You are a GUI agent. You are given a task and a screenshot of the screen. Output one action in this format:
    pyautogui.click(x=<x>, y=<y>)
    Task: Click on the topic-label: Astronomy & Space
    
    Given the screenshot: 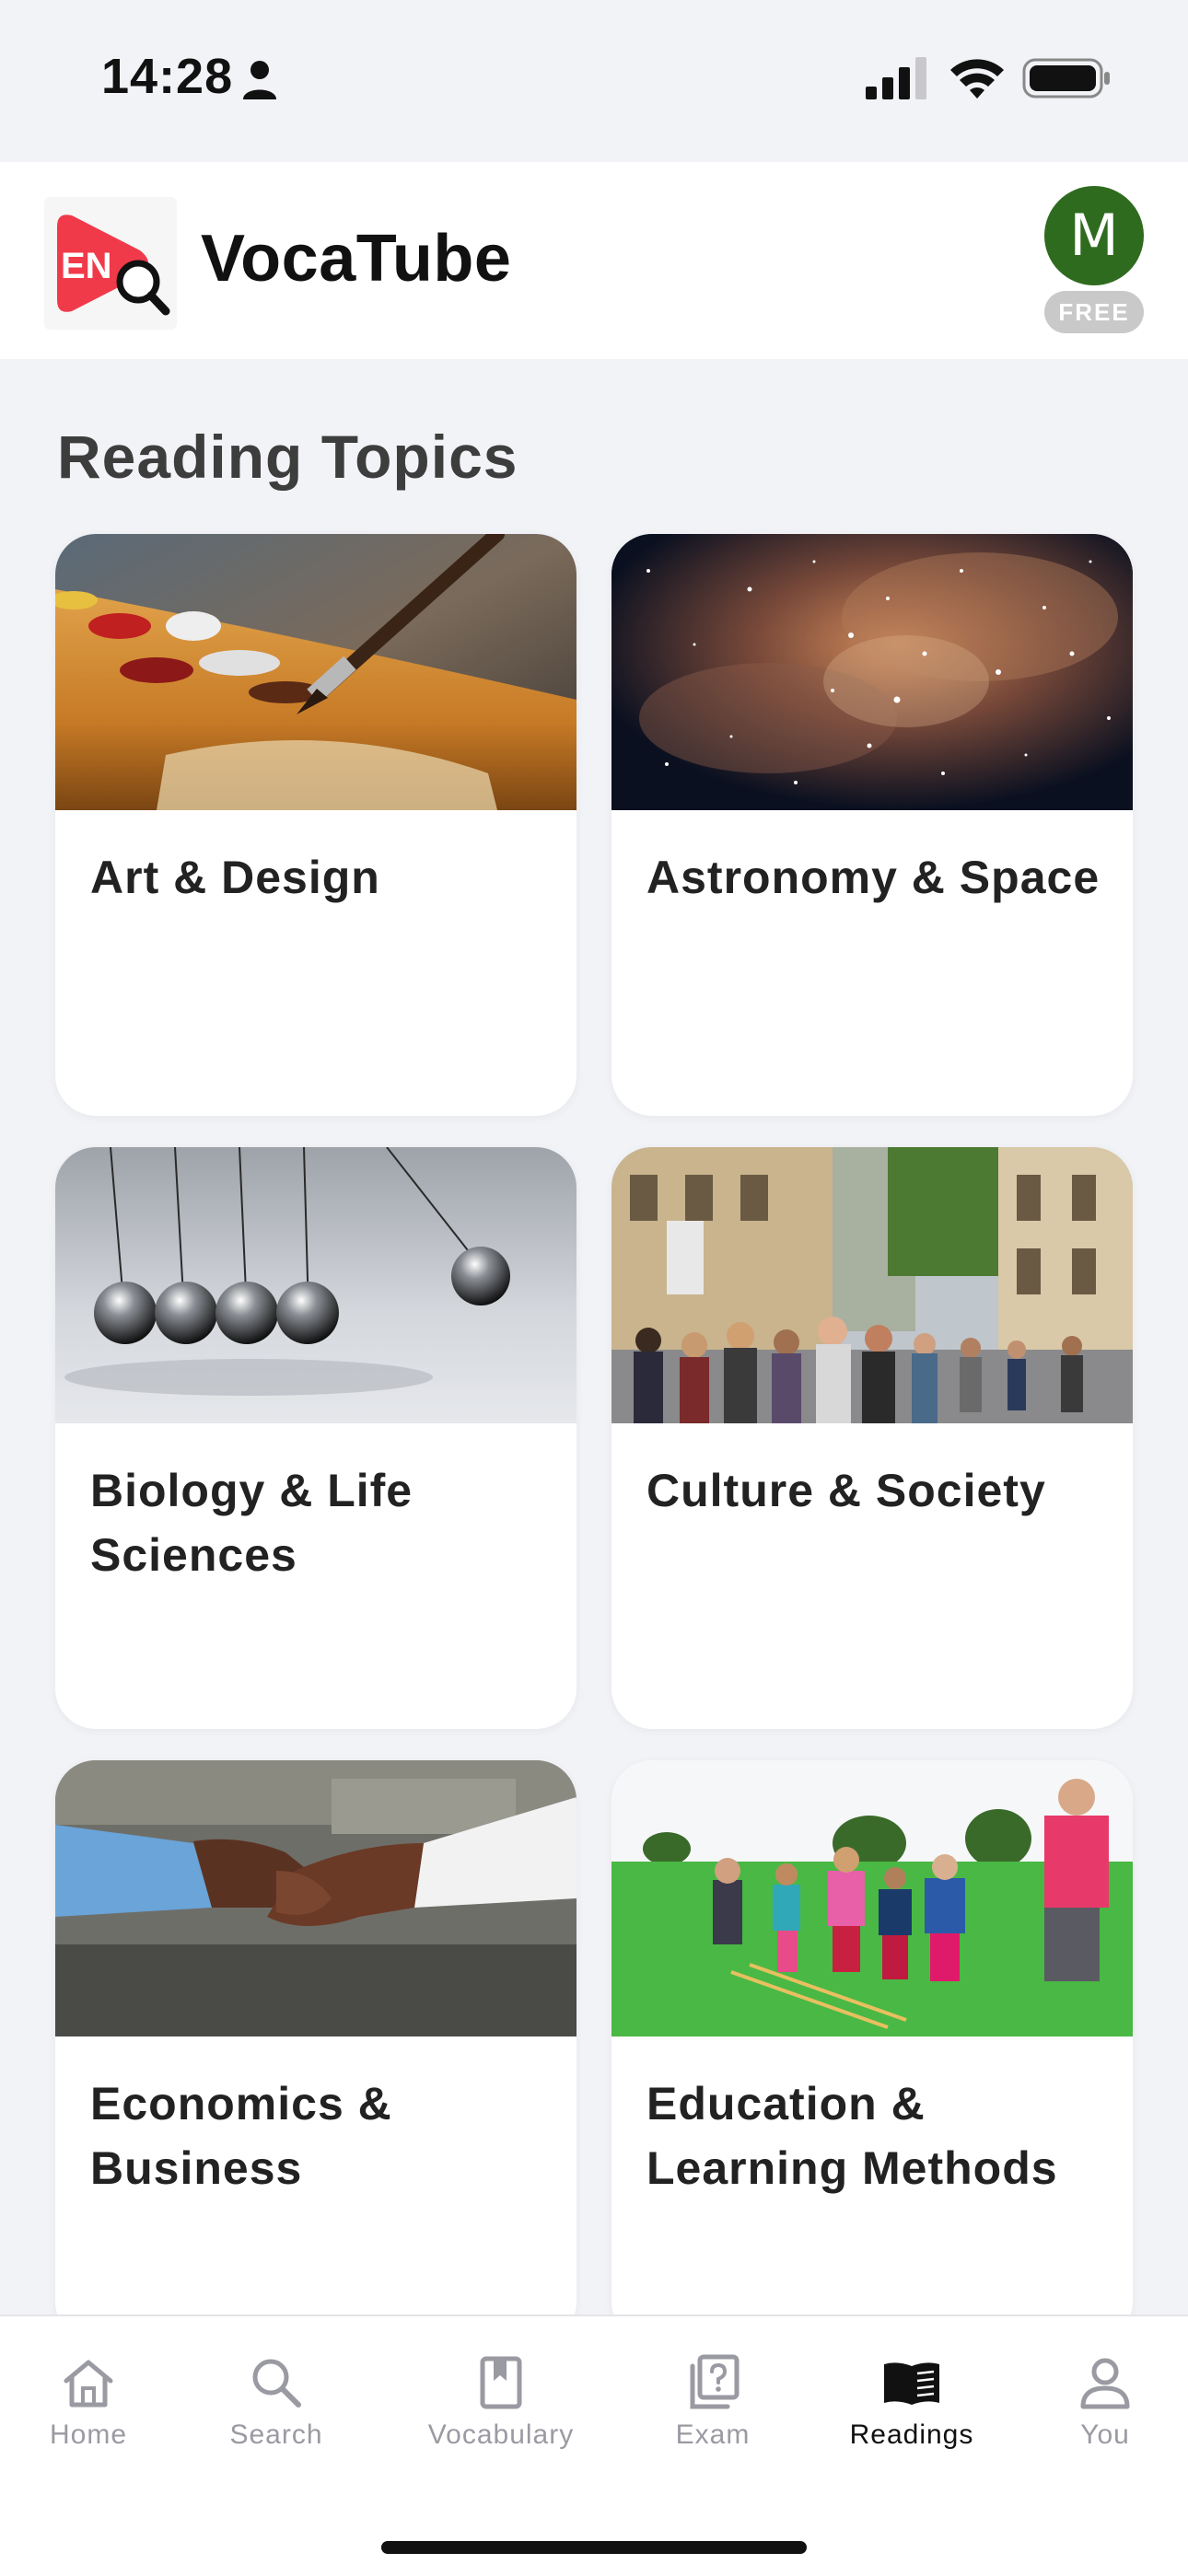 What is the action you would take?
    pyautogui.click(x=873, y=877)
    